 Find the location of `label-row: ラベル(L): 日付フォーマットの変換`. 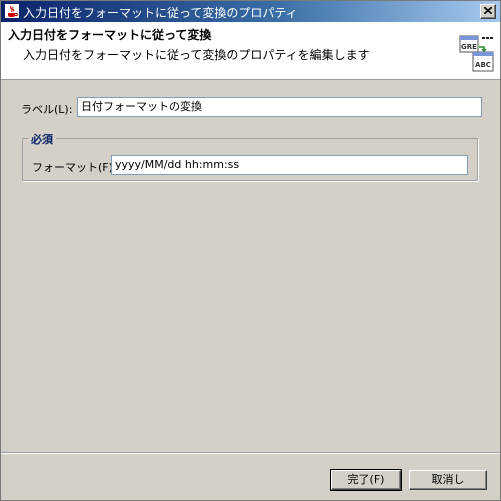

label-row: ラベル(L): 日付フォーマットの変換 is located at coordinates (251, 108).